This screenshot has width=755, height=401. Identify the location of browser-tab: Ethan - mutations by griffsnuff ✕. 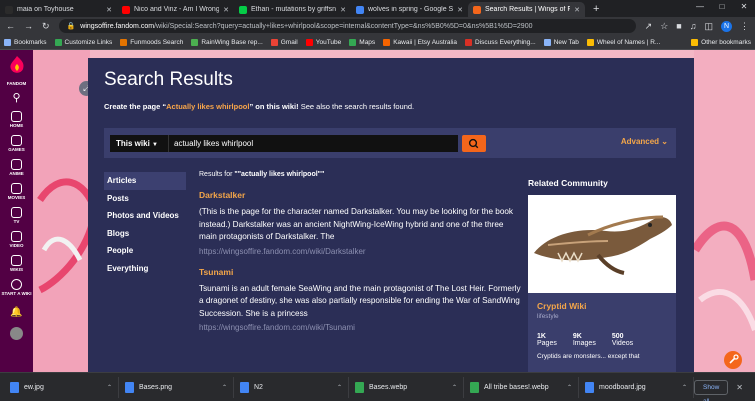
(292, 9).